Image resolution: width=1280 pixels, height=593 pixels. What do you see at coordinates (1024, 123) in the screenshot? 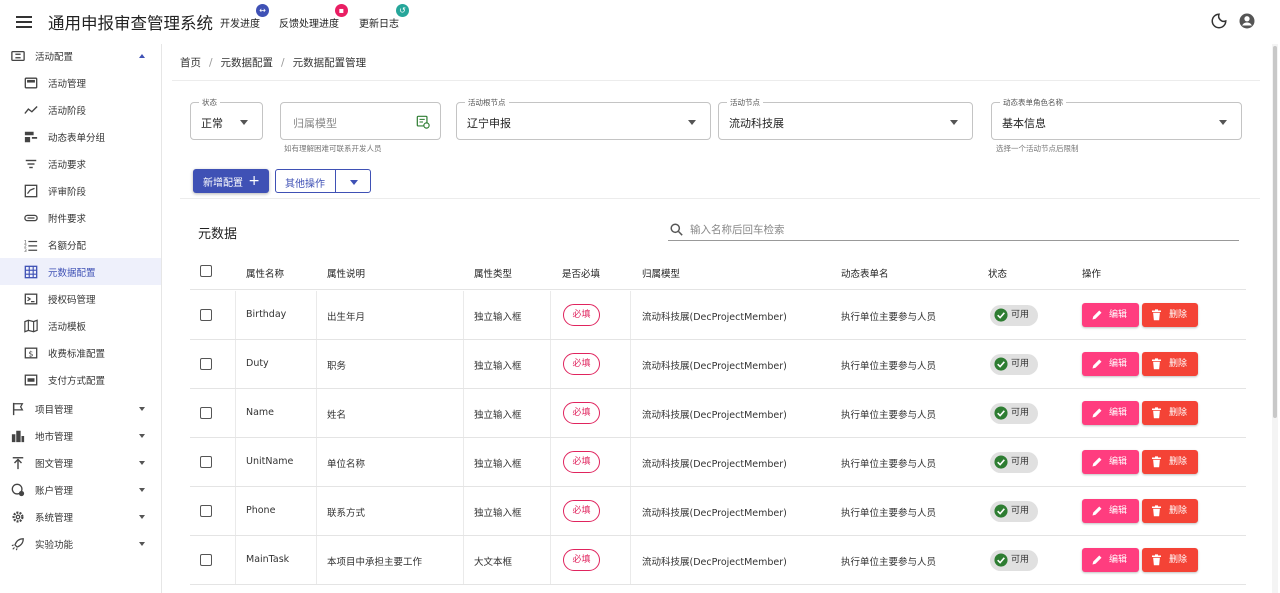
I see `form-role-select-value: 基本信息` at bounding box center [1024, 123].